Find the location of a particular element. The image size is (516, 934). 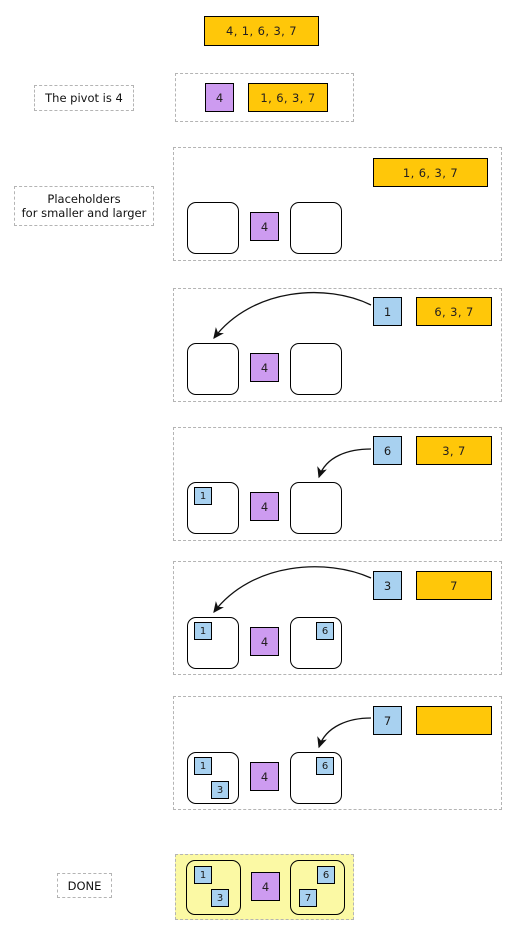

caption-done: DONE is located at coordinates (84, 885).